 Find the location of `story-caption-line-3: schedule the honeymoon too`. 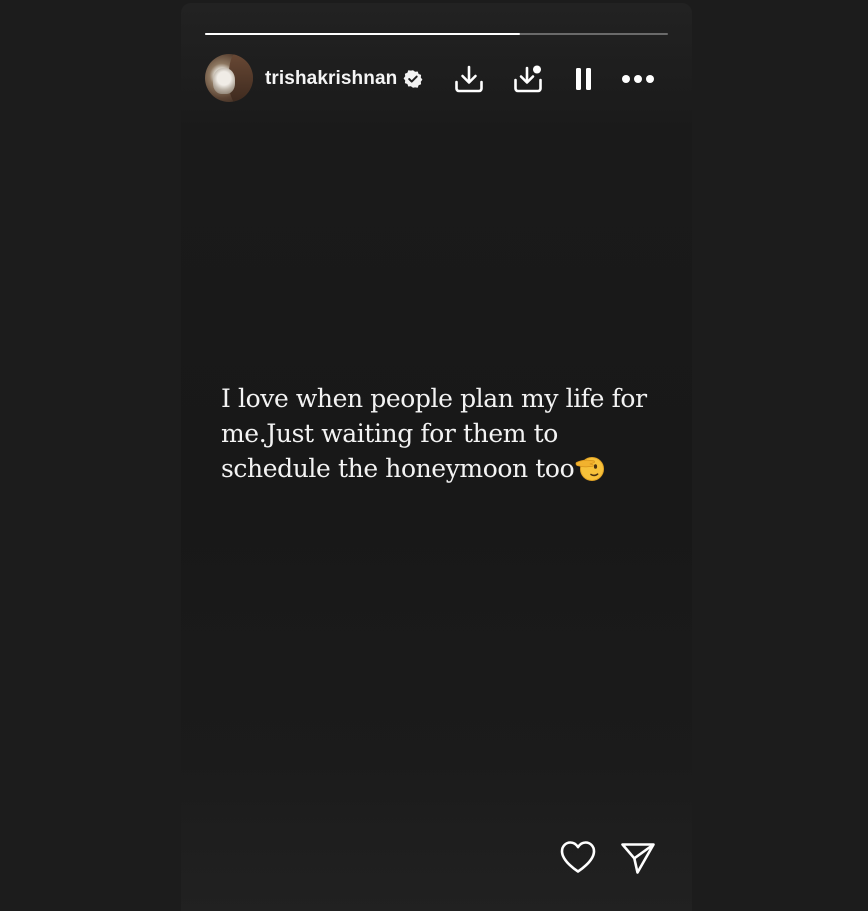

story-caption-line-3: schedule the honeymoon too is located at coordinates (398, 468).